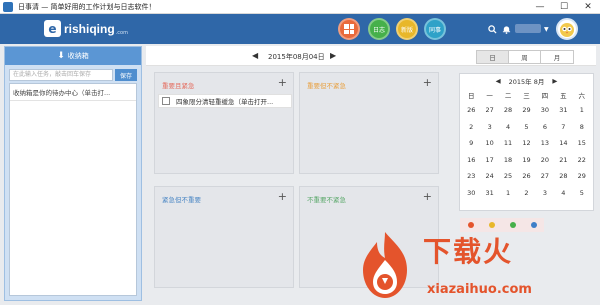 The width and height of the screenshot is (600, 305). What do you see at coordinates (508, 143) in the screenshot?
I see `calendar-day: 11` at bounding box center [508, 143].